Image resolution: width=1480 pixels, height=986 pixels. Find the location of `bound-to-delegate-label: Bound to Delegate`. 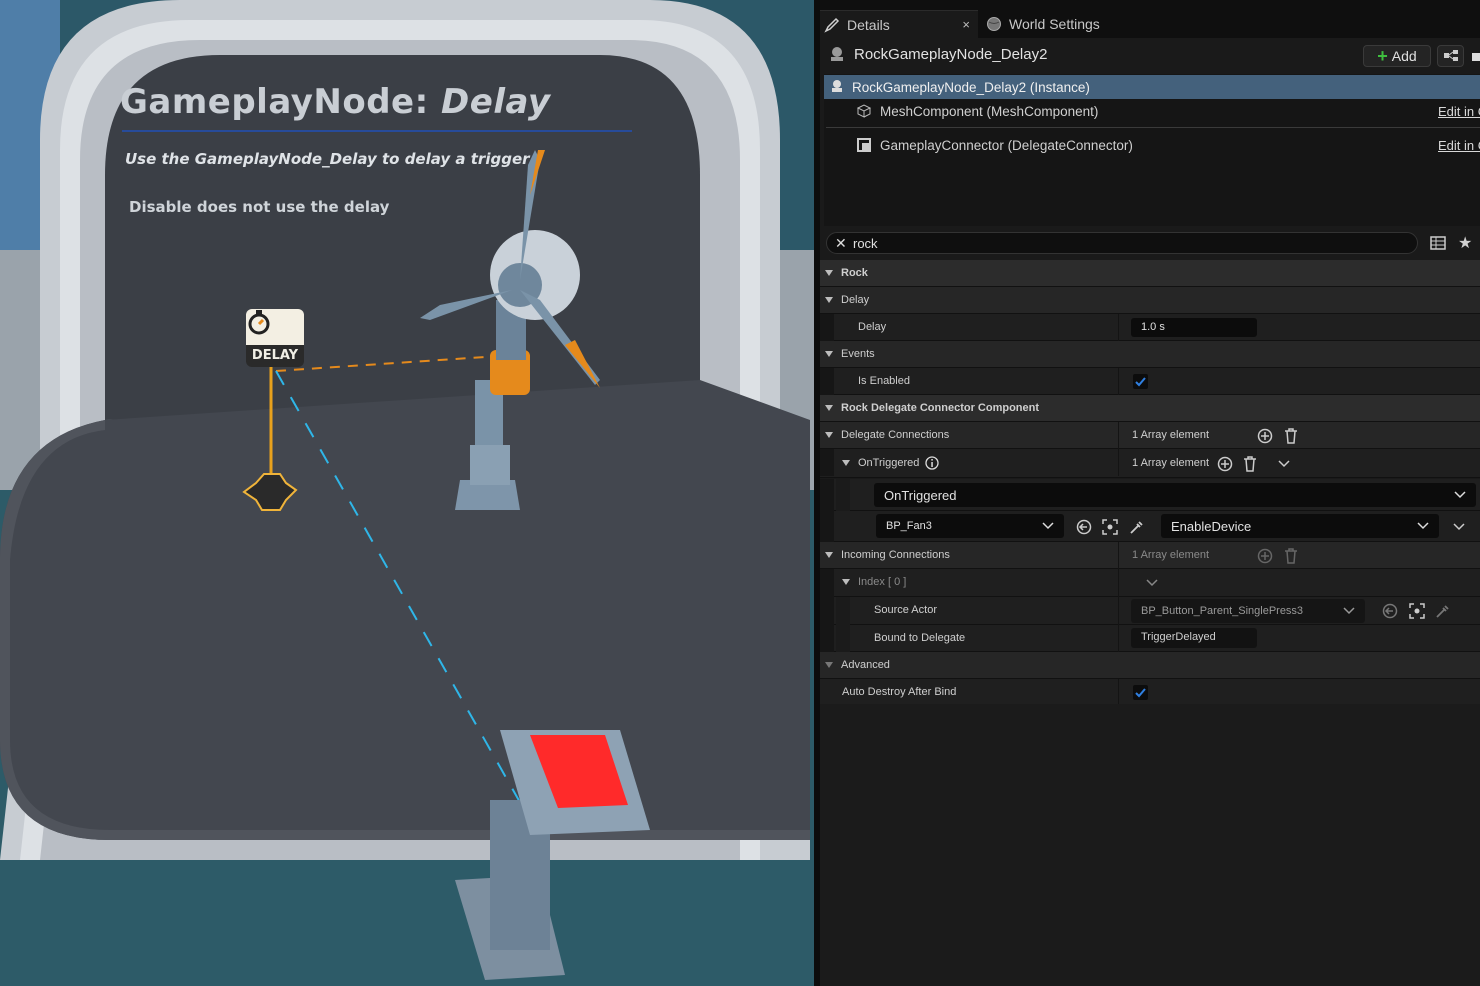

bound-to-delegate-label: Bound to Delegate is located at coordinates (920, 638).